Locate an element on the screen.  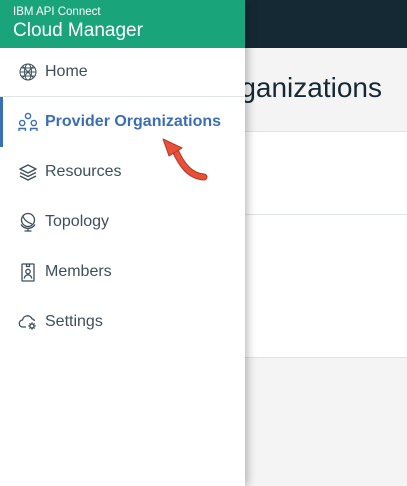
product-line-label: IBM API Connect is located at coordinates (57, 12).